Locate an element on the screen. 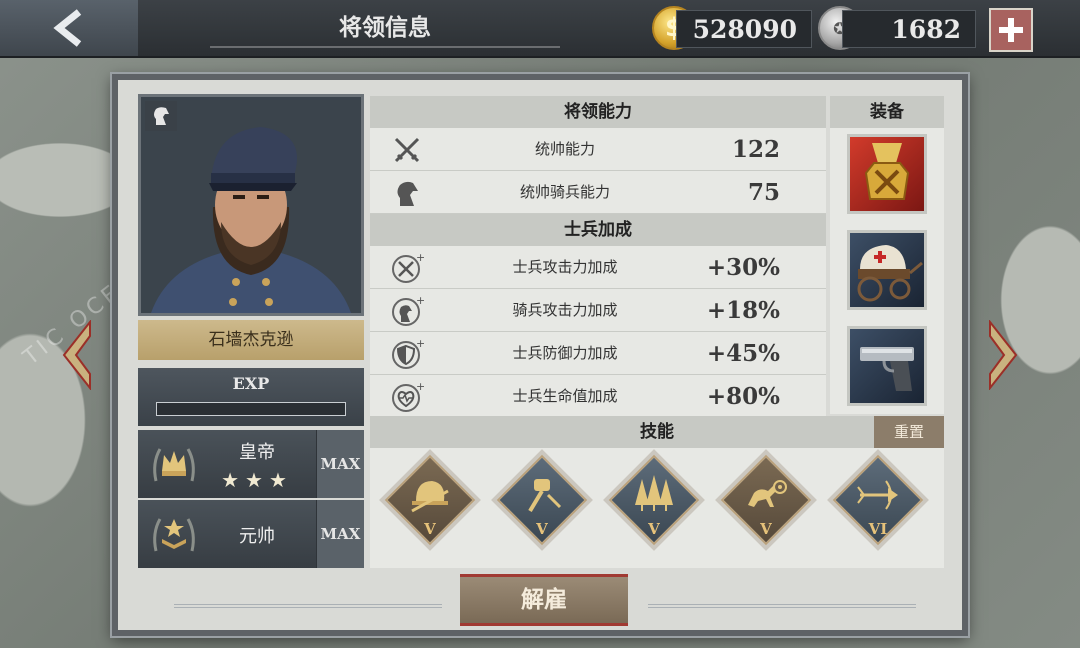  exp-section: EXP is located at coordinates (251, 397).